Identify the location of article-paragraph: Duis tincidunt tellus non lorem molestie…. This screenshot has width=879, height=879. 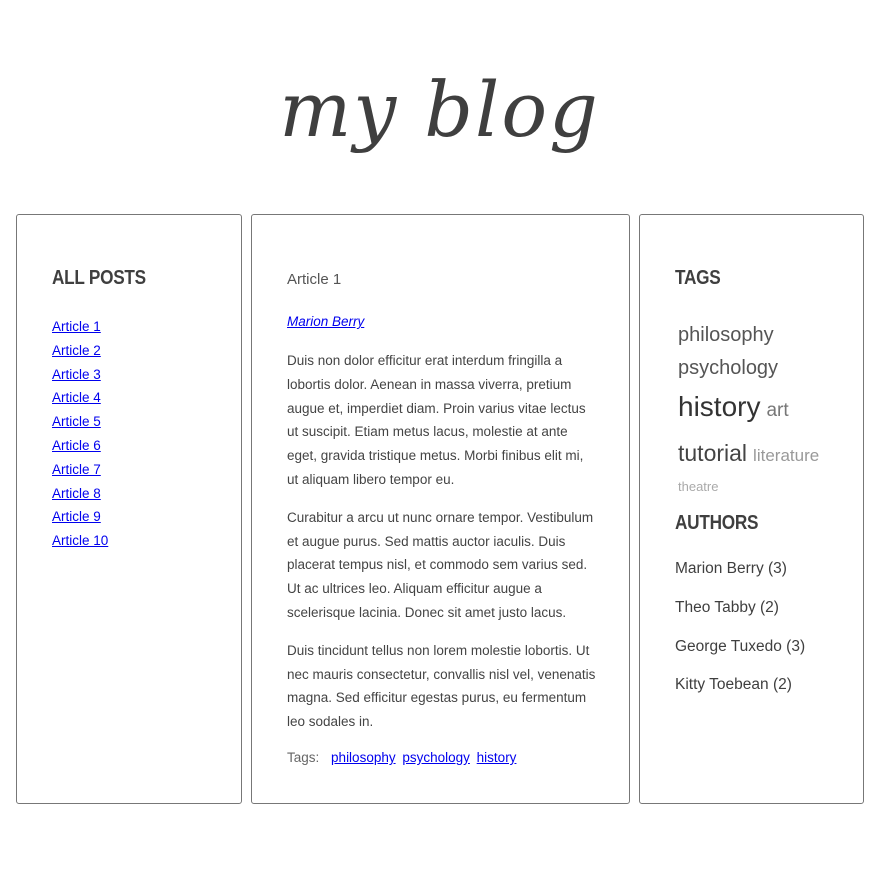
(441, 686).